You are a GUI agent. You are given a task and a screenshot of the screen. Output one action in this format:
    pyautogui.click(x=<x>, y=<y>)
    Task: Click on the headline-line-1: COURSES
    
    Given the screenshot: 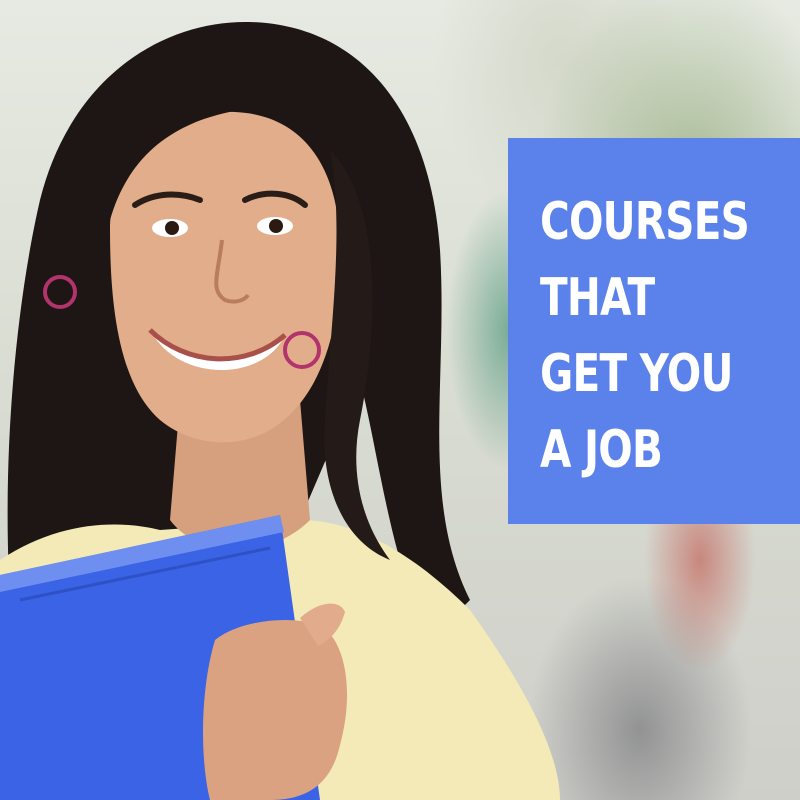 What is the action you would take?
    pyautogui.click(x=645, y=222)
    